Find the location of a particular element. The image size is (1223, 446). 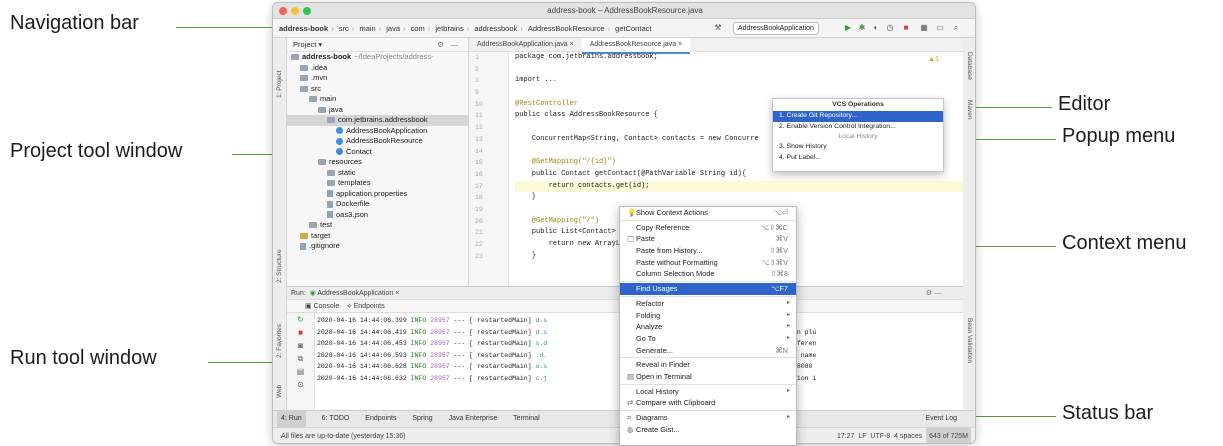

context-menu-item: Folding ▸ is located at coordinates (708, 316).